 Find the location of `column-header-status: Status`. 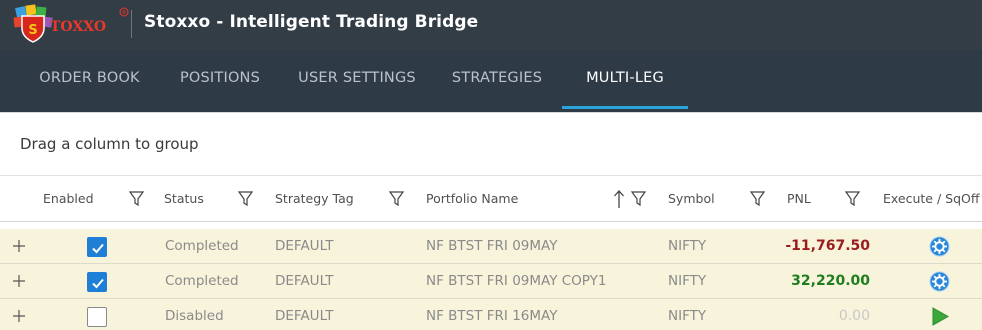

column-header-status: Status is located at coordinates (184, 199).